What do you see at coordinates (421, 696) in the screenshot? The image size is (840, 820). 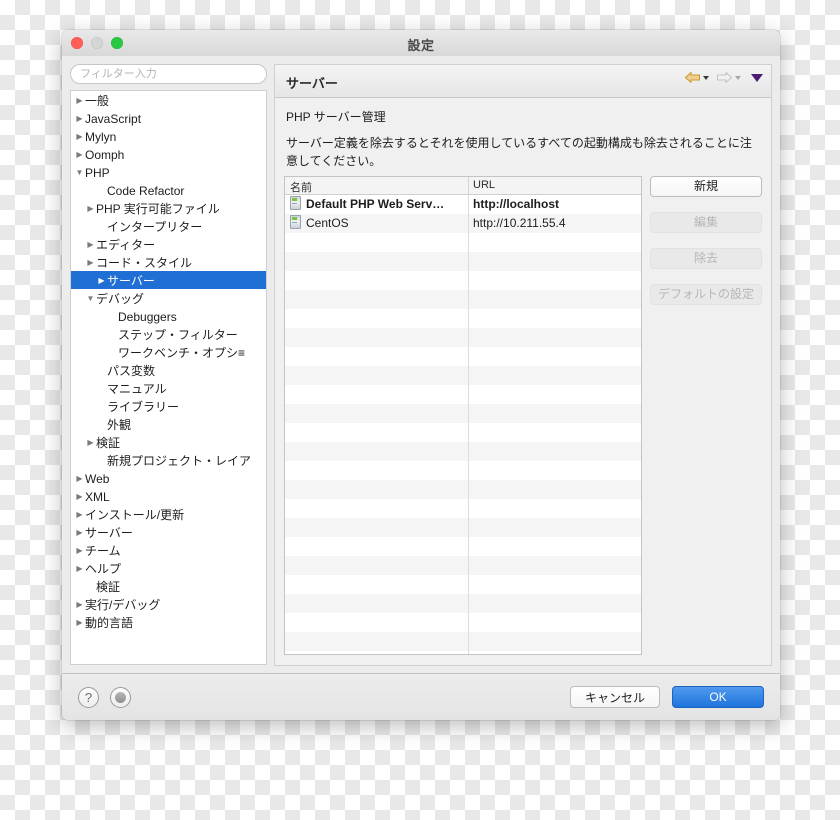 I see `dialog-footer: ? キャンセル OK` at bounding box center [421, 696].